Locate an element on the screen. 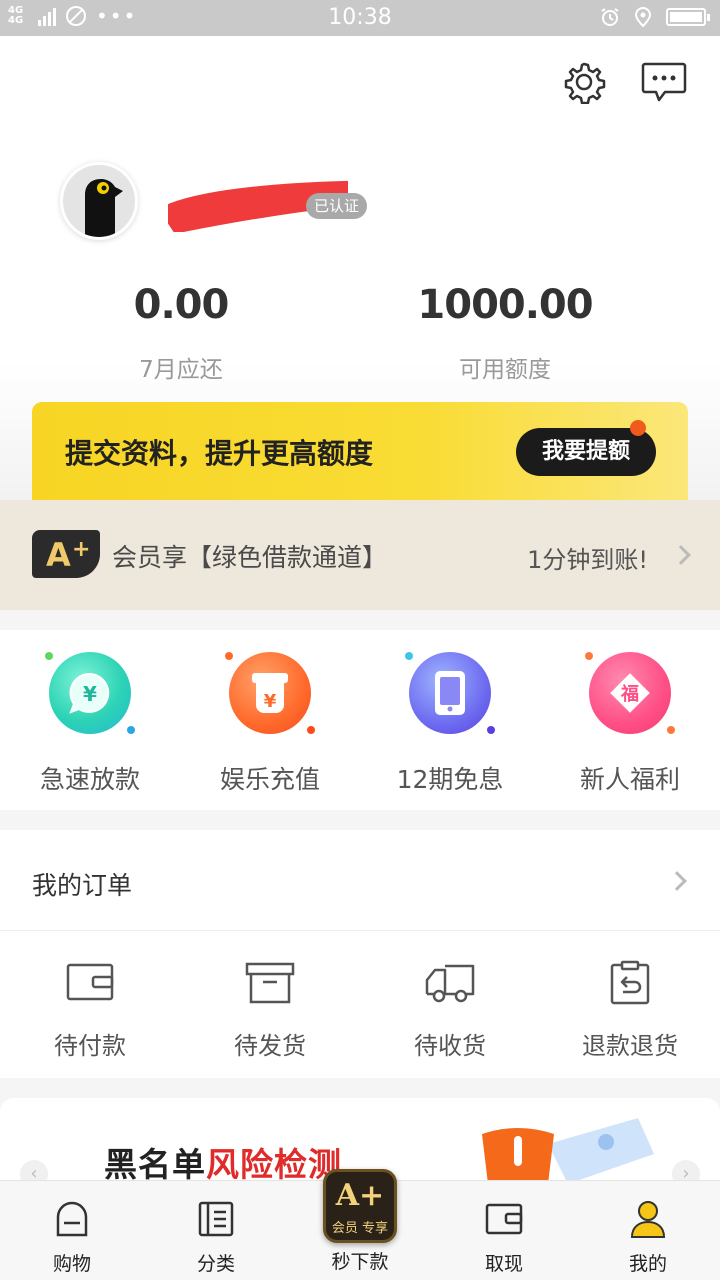 The width and height of the screenshot is (720, 1280). credit-stat: 1000.00 可用额度 is located at coordinates (505, 333).